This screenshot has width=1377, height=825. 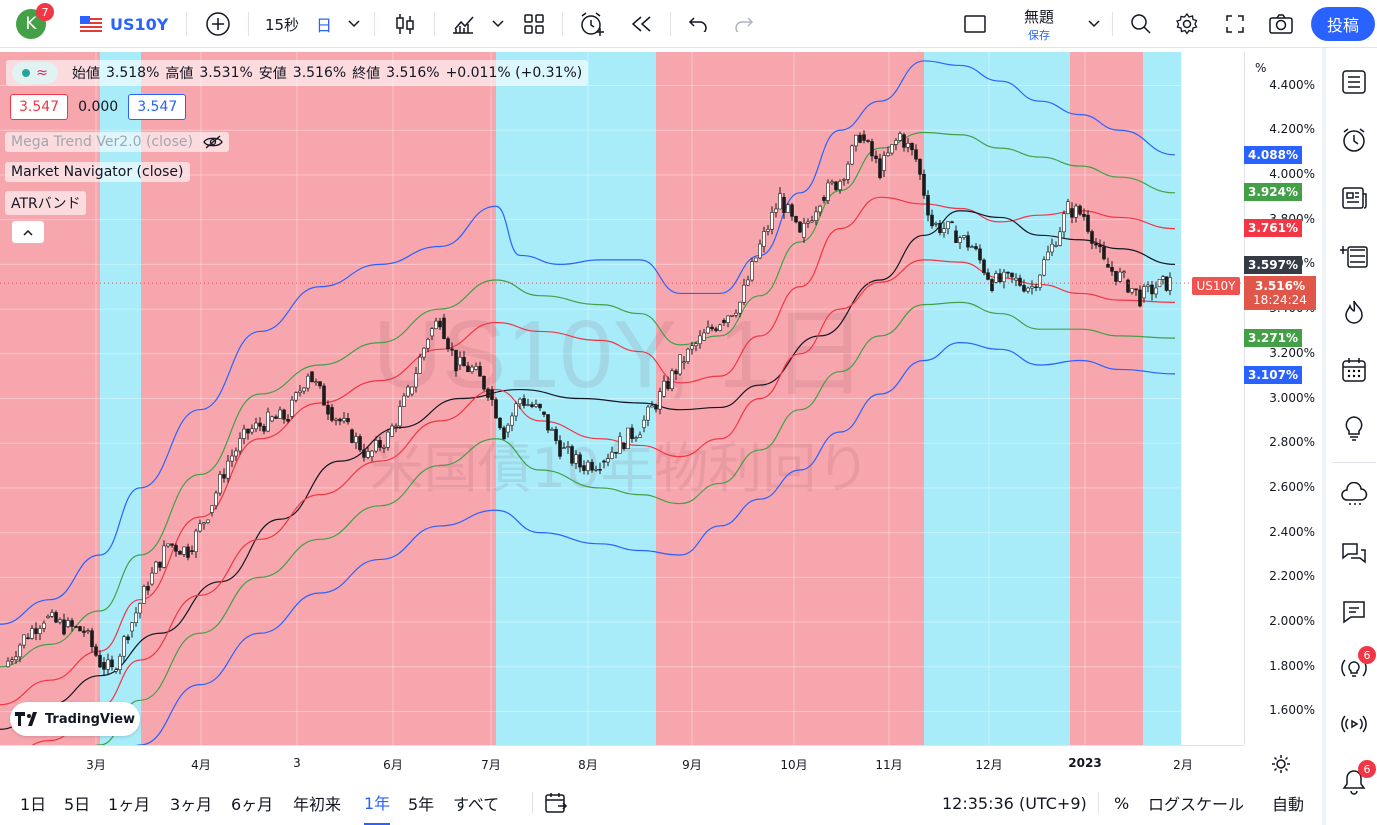 I want to click on range-button: 5日, so click(x=77, y=803).